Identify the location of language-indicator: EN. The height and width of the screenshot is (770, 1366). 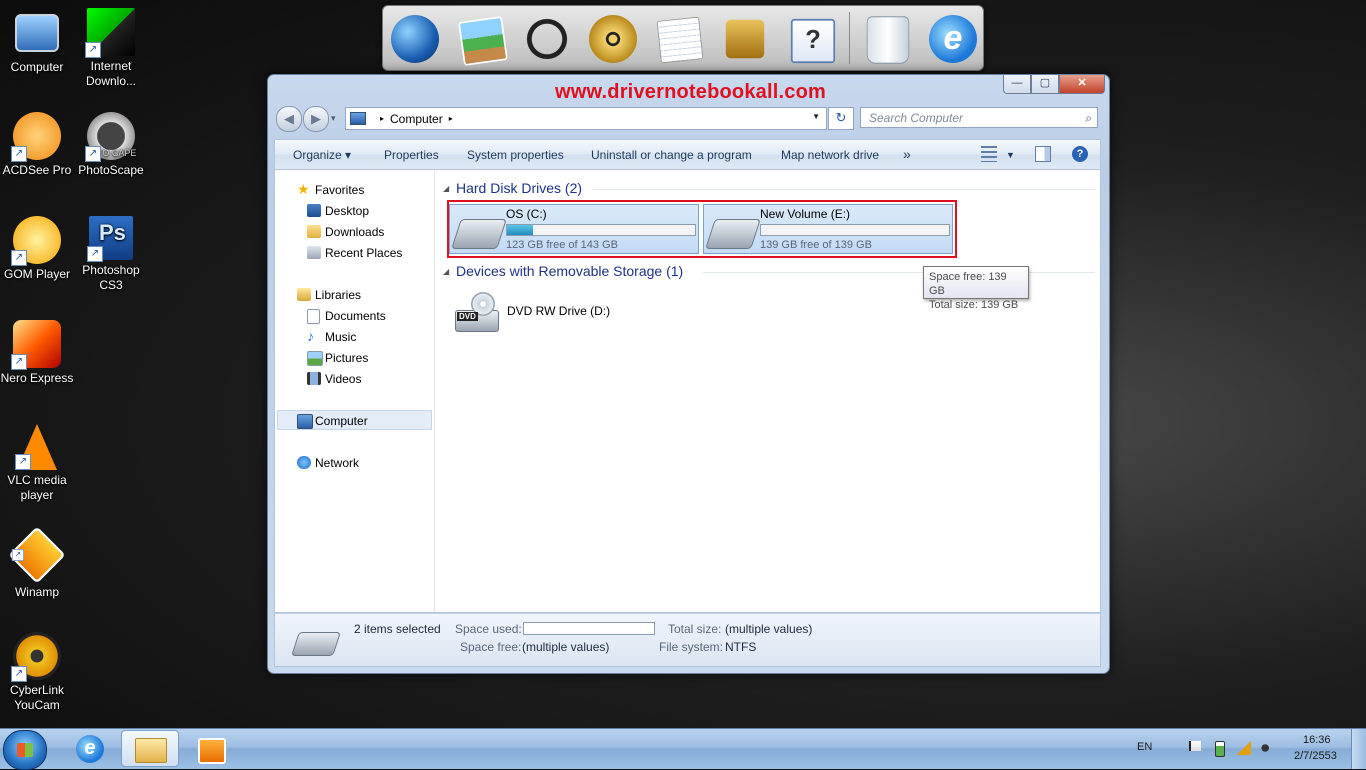
(1144, 747).